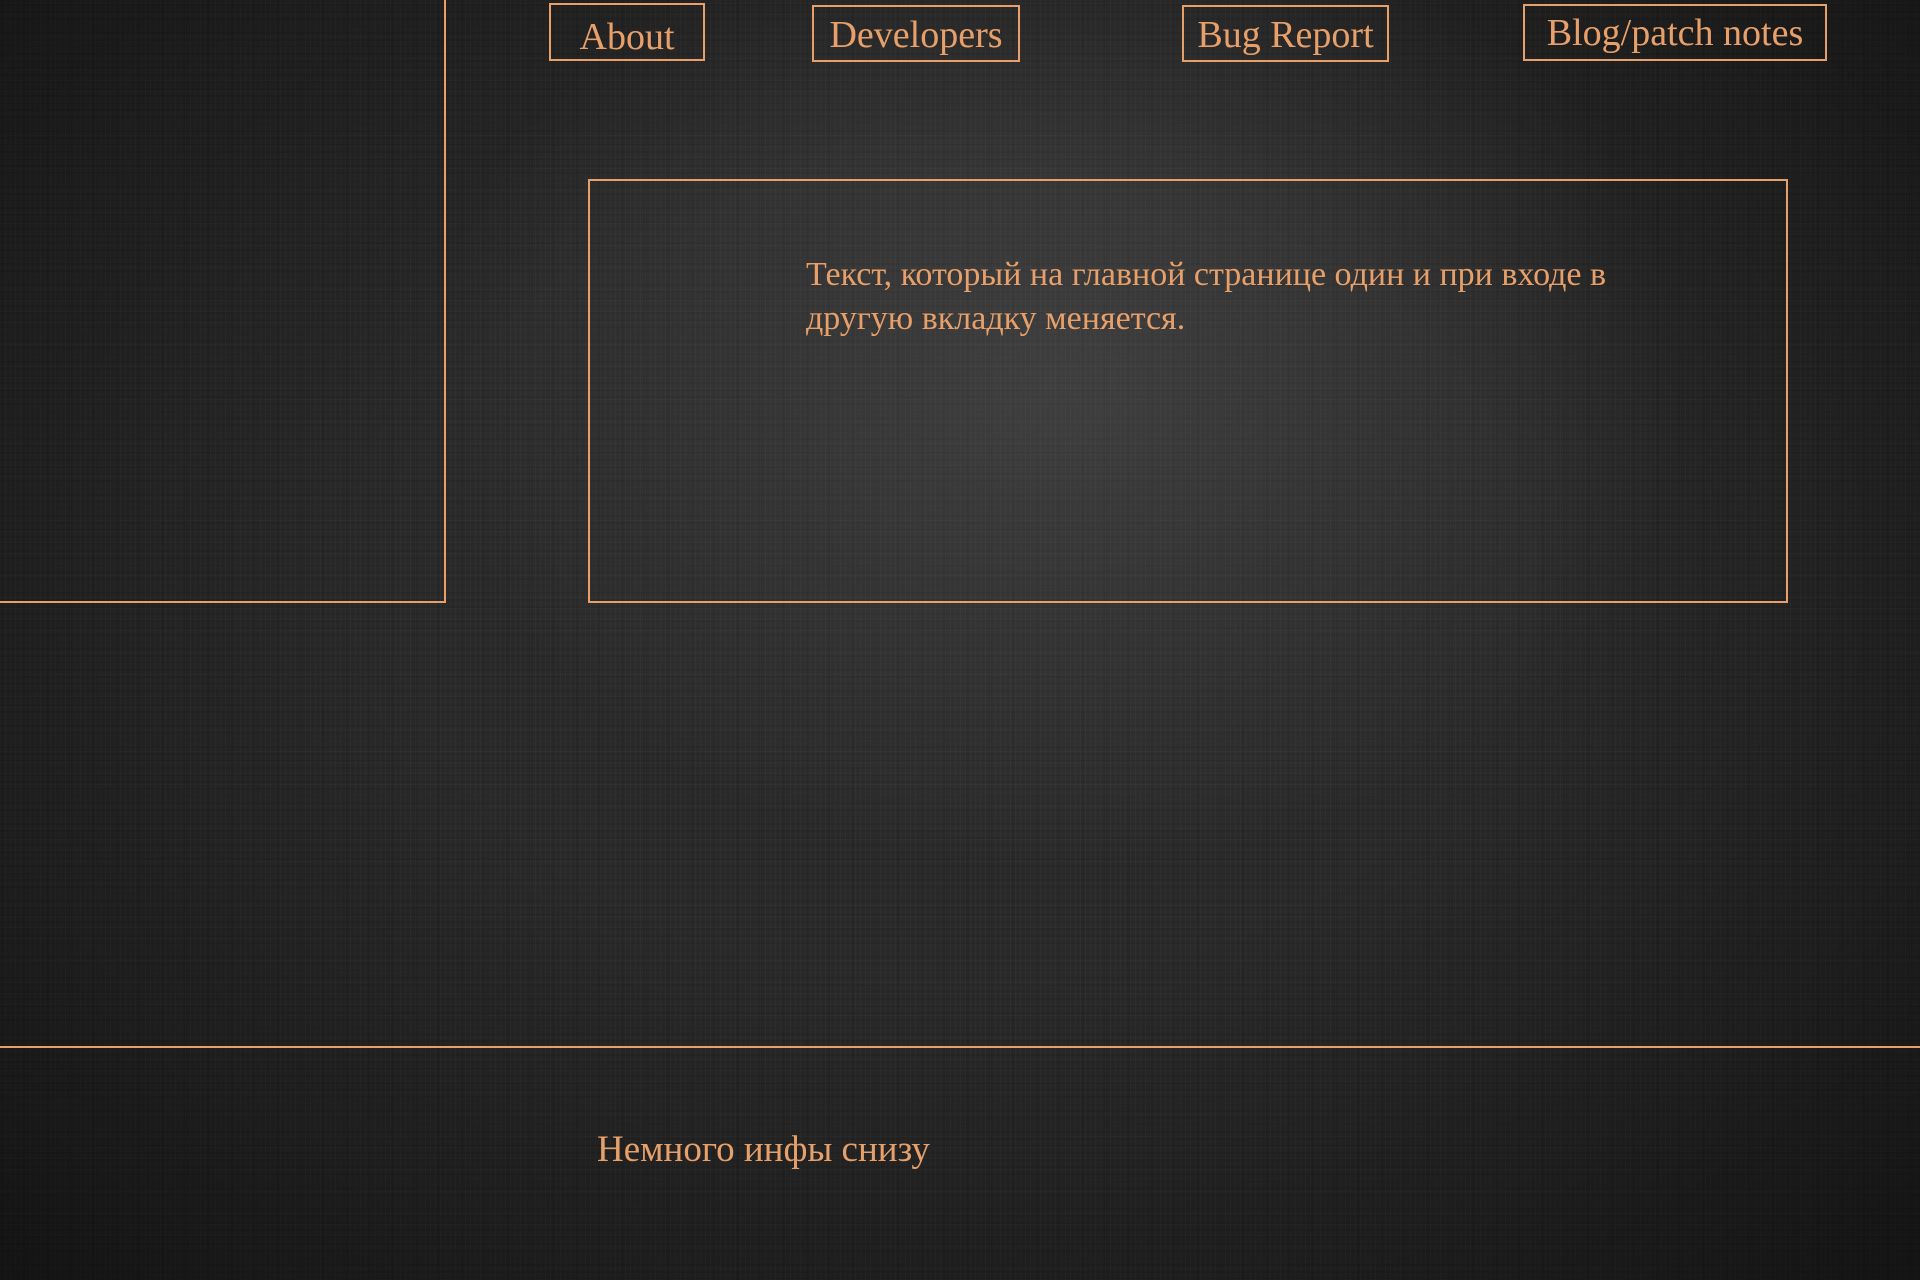 Image resolution: width=1920 pixels, height=1280 pixels. What do you see at coordinates (960, 1047) in the screenshot?
I see `footer-divider` at bounding box center [960, 1047].